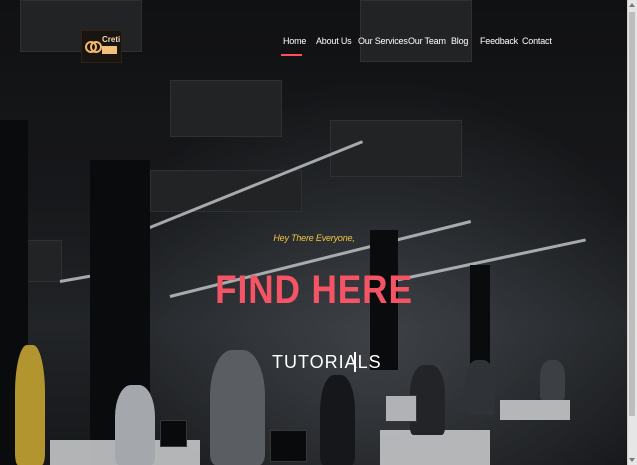 The height and width of the screenshot is (465, 637). I want to click on nav-our-services: Our Services, so click(383, 41).